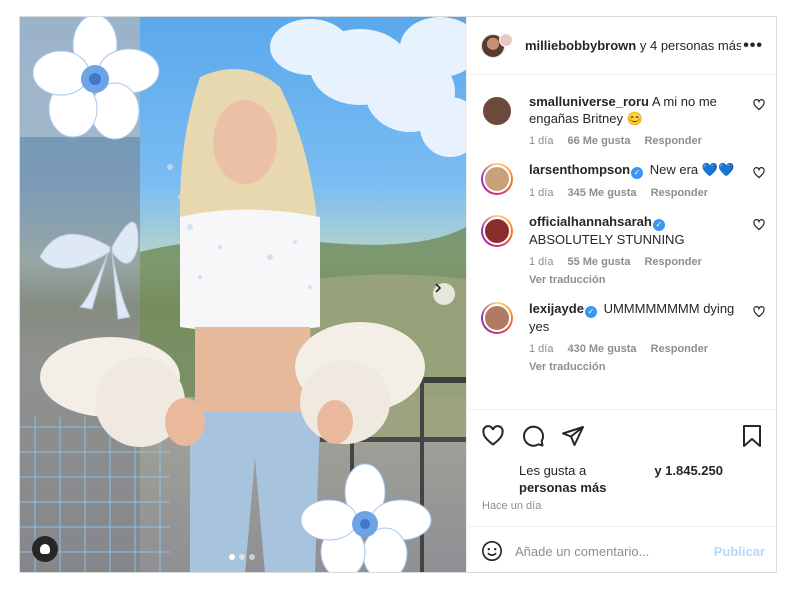 The height and width of the screenshot is (590, 800). I want to click on comment-meta: 1 día 430 Me gusta Responder, so click(636, 349).